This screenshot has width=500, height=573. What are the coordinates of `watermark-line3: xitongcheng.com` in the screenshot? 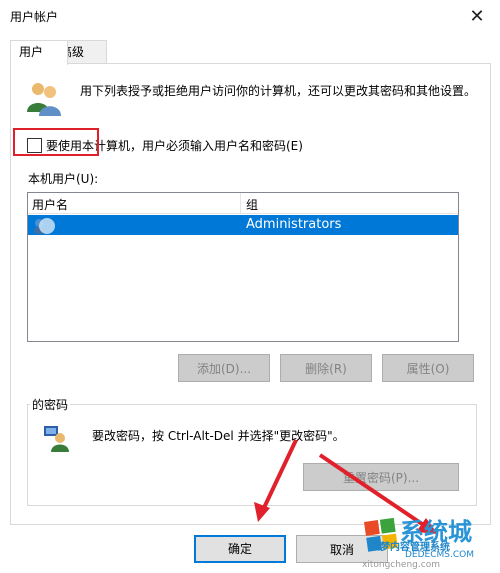 It's located at (401, 565).